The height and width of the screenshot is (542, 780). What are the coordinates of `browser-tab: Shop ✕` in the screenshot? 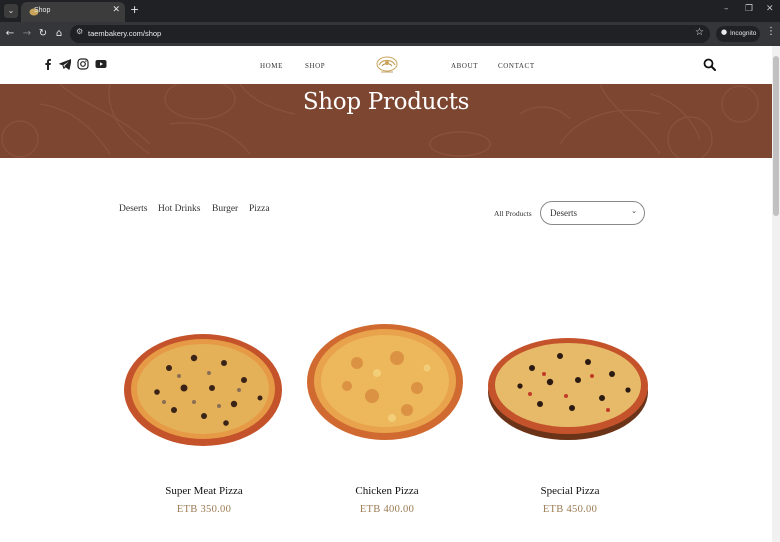 It's located at (73, 12).